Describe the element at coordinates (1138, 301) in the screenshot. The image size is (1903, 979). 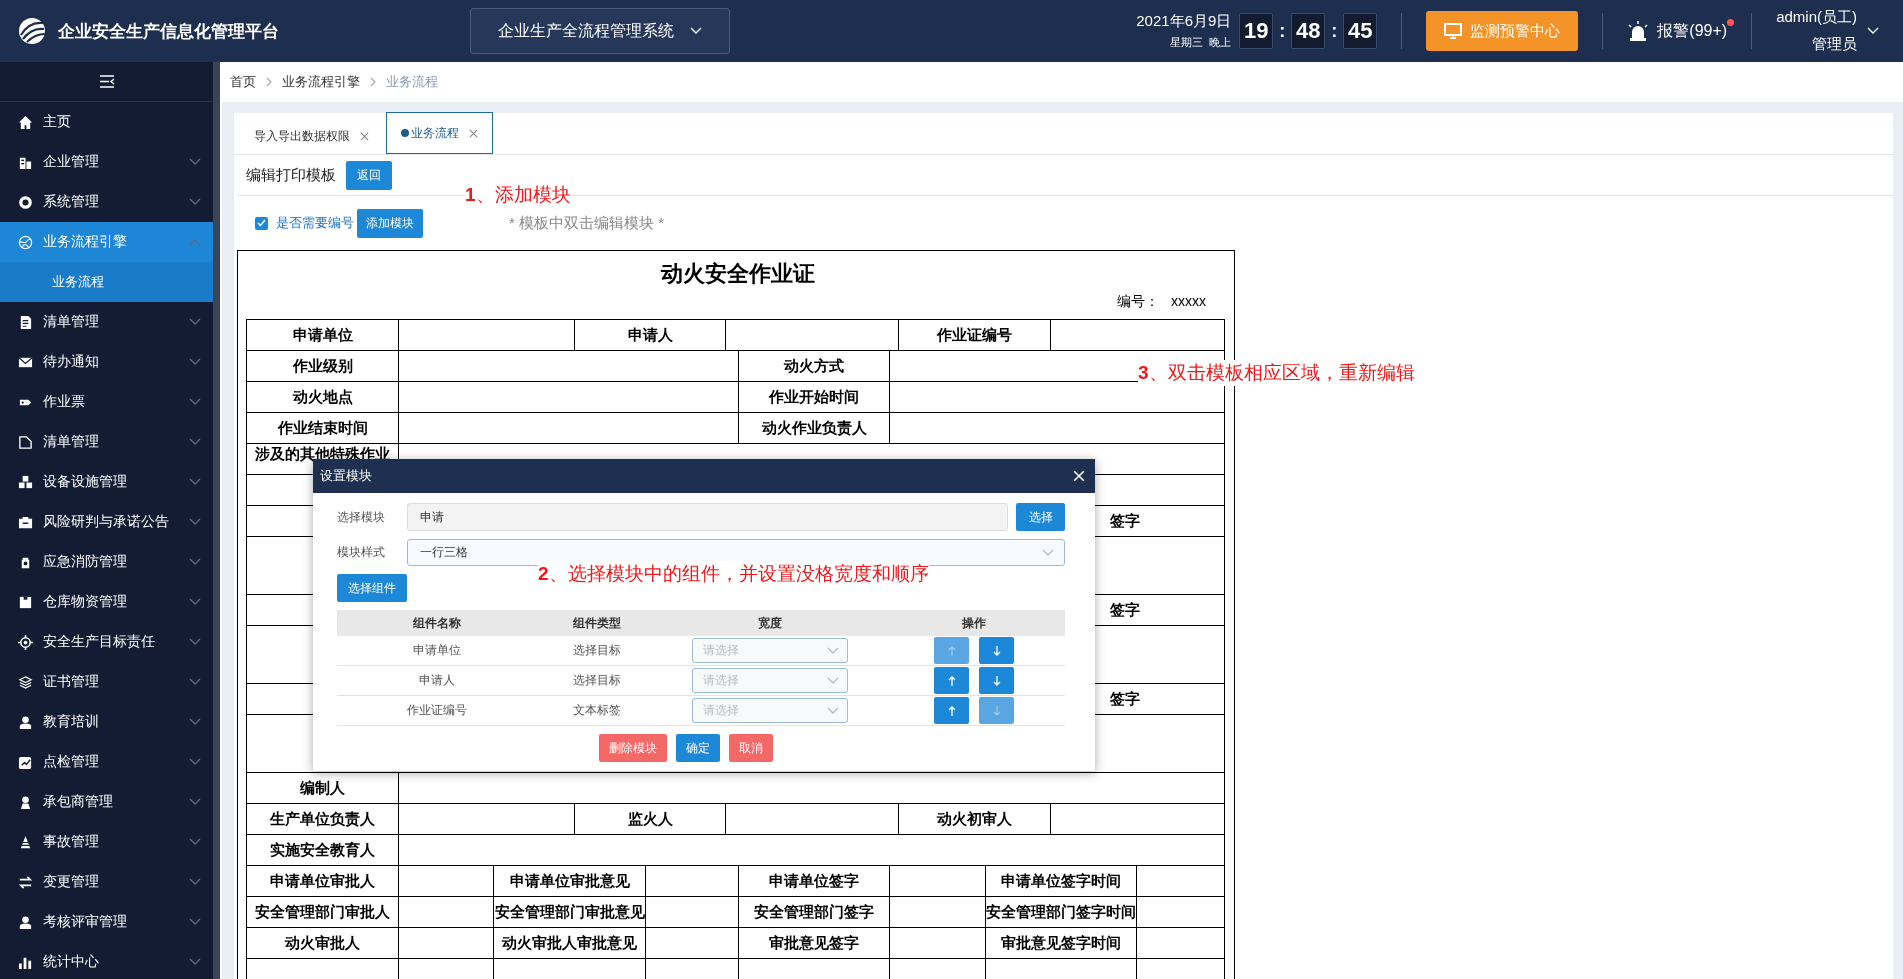
I see `number-label: 编号：` at that location.